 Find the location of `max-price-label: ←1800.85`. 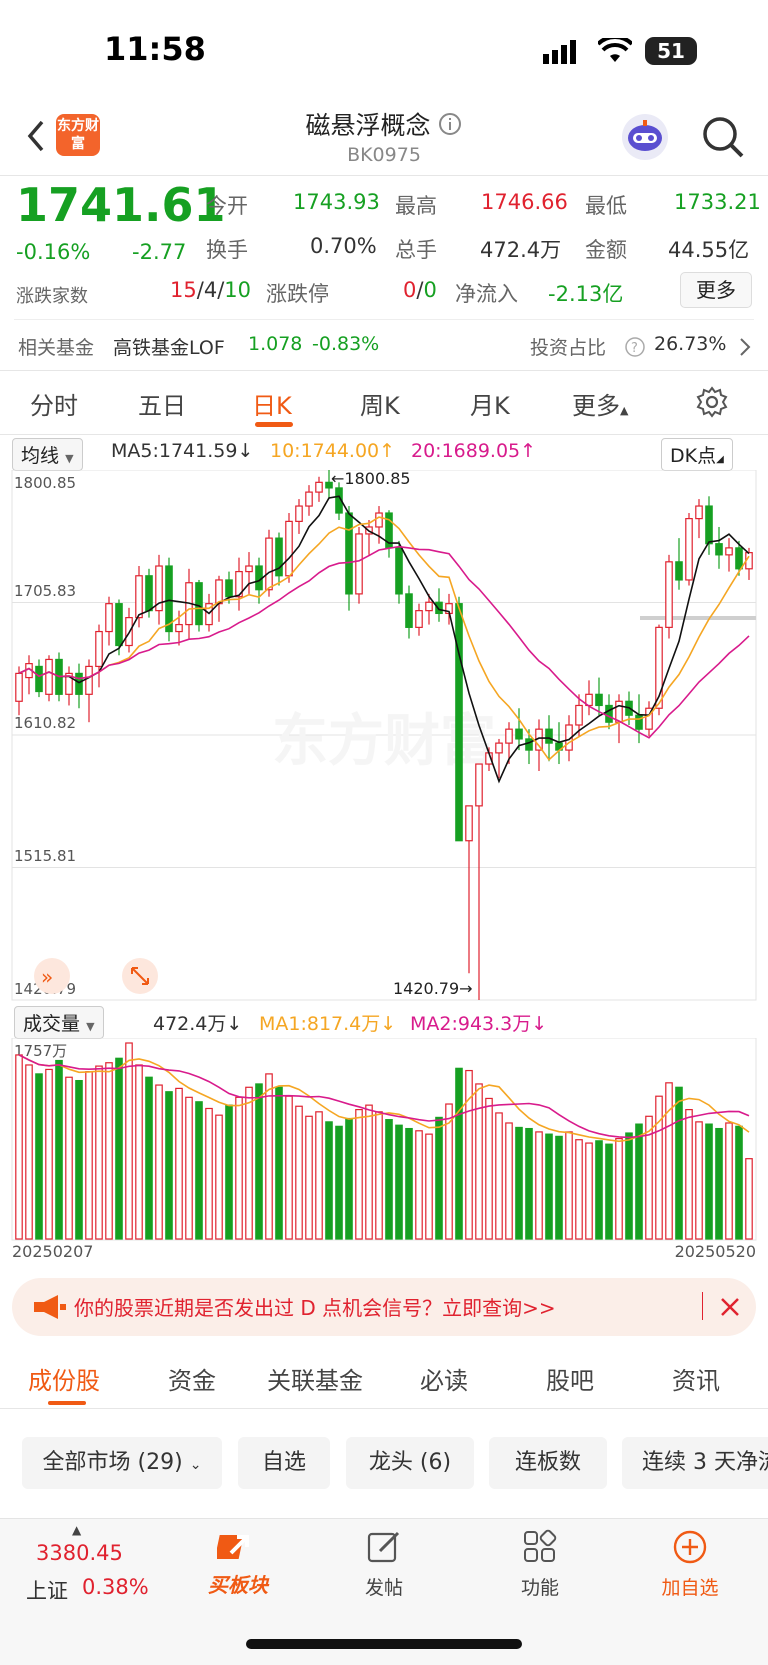

max-price-label: ←1800.85 is located at coordinates (371, 479).